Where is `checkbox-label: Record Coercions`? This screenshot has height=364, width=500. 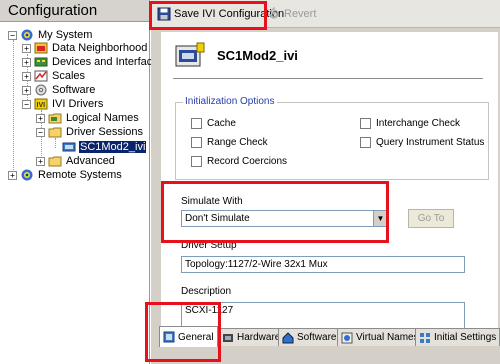
checkbox-label: Record Coercions is located at coordinates (247, 161).